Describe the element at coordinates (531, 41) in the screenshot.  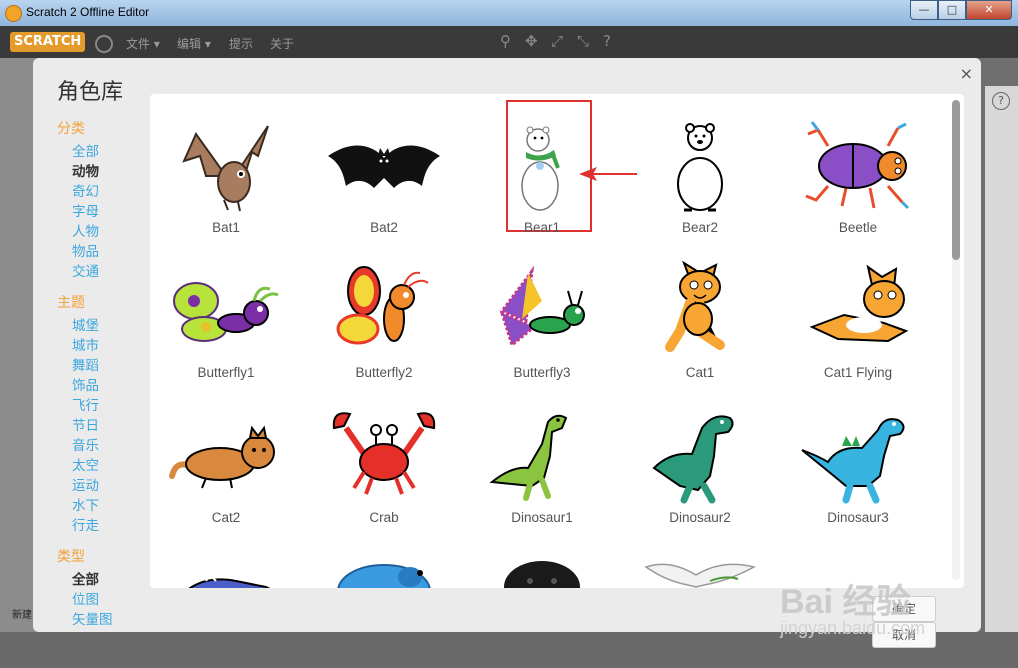
I see `move-icon: ✥` at that location.